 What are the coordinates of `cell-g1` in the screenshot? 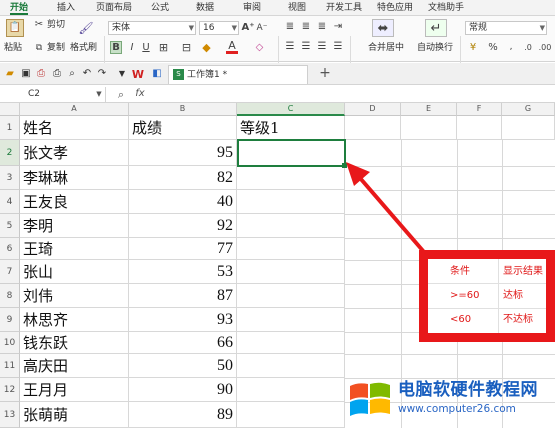 It's located at (528, 128).